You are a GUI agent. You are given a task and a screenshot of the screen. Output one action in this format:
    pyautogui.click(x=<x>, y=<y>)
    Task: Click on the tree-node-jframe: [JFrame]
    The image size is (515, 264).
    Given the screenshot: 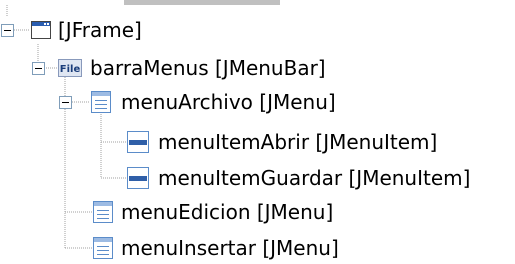 What is the action you would take?
    pyautogui.click(x=100, y=30)
    